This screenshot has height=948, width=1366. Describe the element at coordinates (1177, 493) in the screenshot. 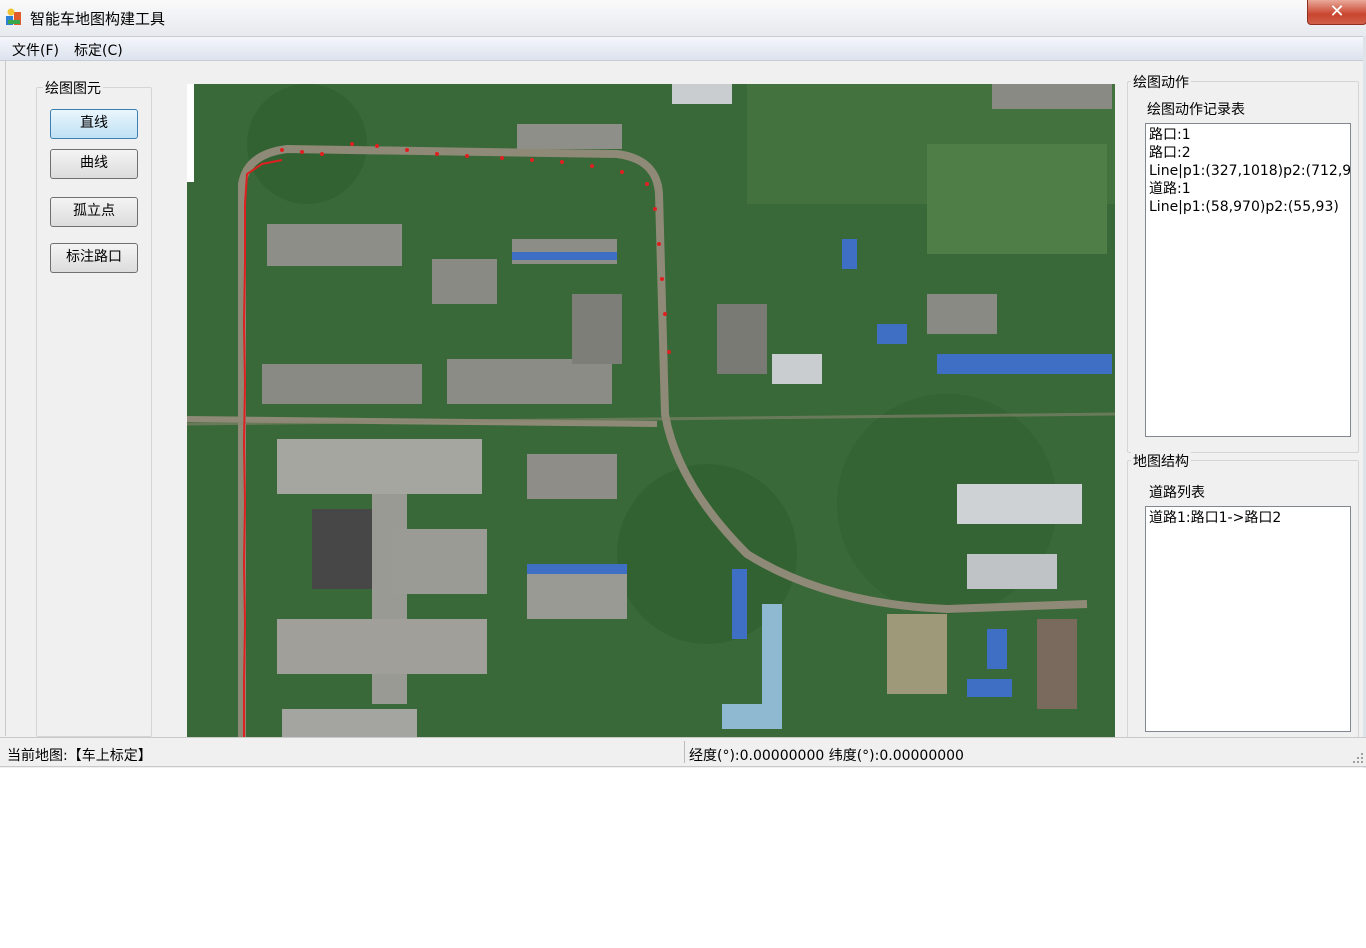

I see `road-list-label: 道路列表` at that location.